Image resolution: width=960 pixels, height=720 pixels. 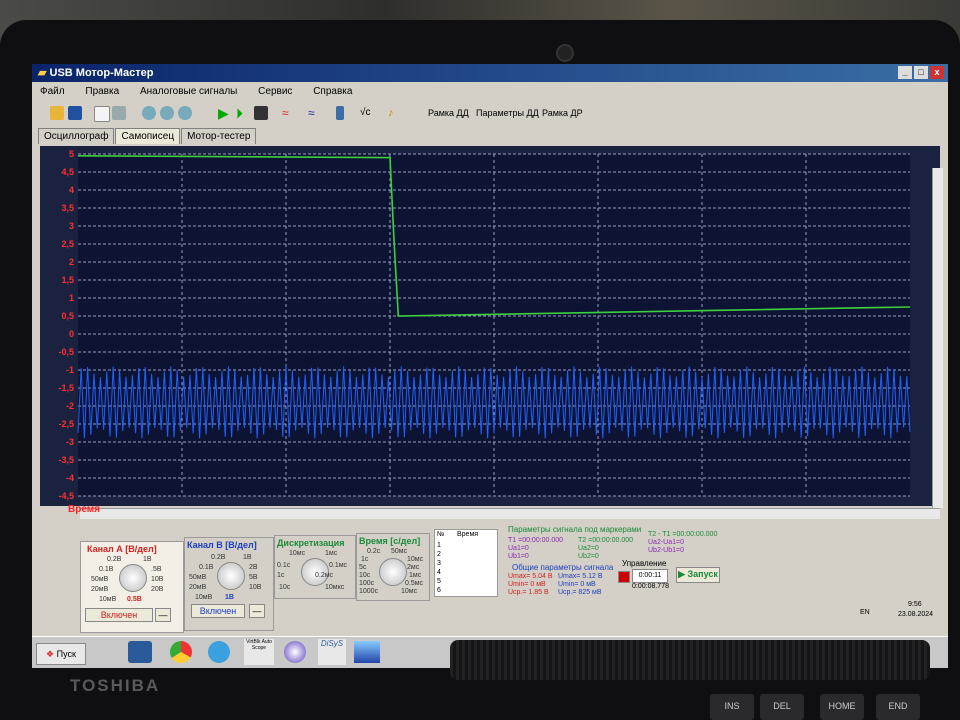 I want to click on start-menu-label: Пуск, so click(x=66, y=654).